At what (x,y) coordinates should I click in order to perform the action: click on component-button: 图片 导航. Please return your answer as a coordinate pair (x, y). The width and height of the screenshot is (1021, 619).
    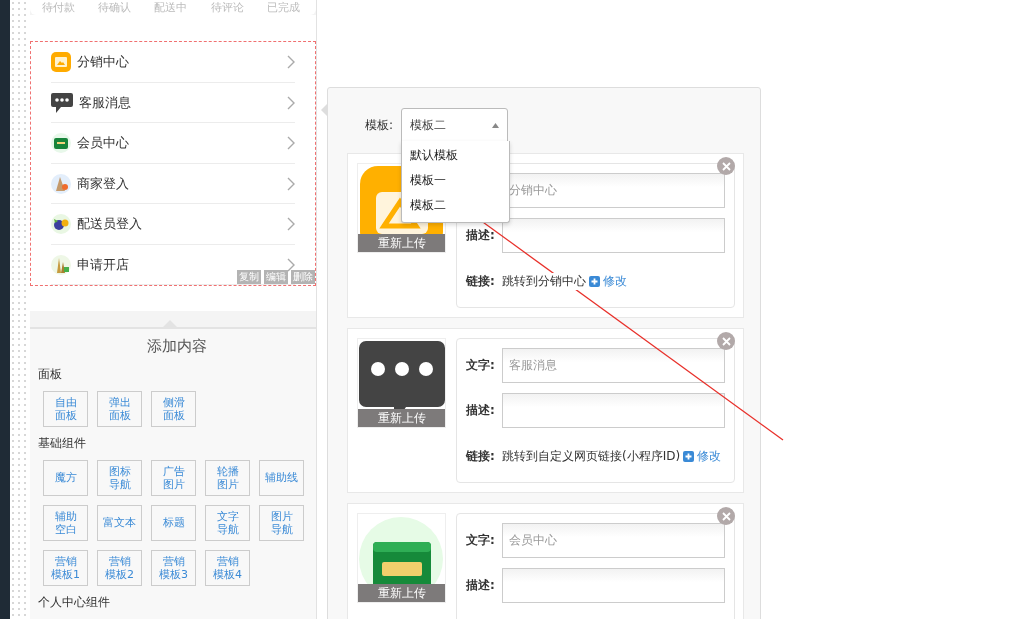
    Looking at the image, I should click on (281, 523).